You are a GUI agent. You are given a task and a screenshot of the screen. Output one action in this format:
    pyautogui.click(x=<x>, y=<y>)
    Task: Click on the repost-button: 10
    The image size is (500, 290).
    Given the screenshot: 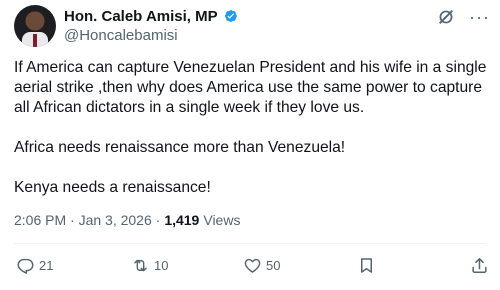 What is the action you would take?
    pyautogui.click(x=149, y=265)
    